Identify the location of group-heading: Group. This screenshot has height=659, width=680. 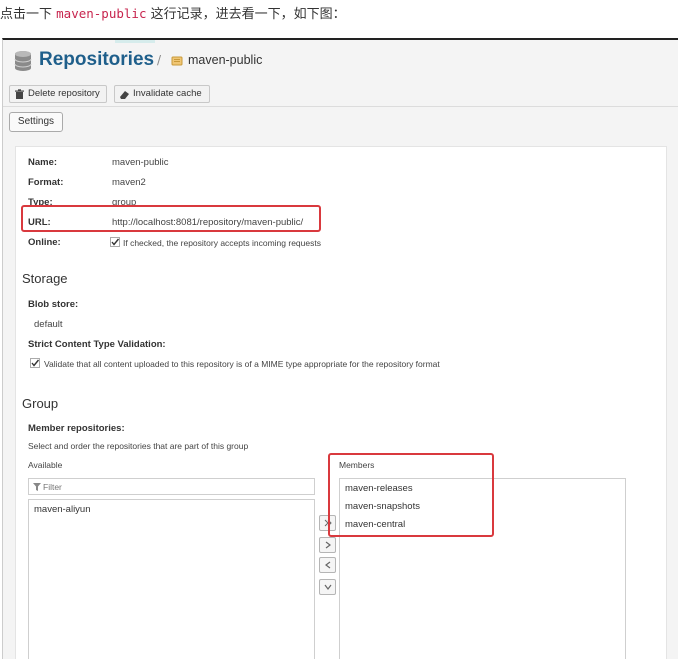
(40, 403).